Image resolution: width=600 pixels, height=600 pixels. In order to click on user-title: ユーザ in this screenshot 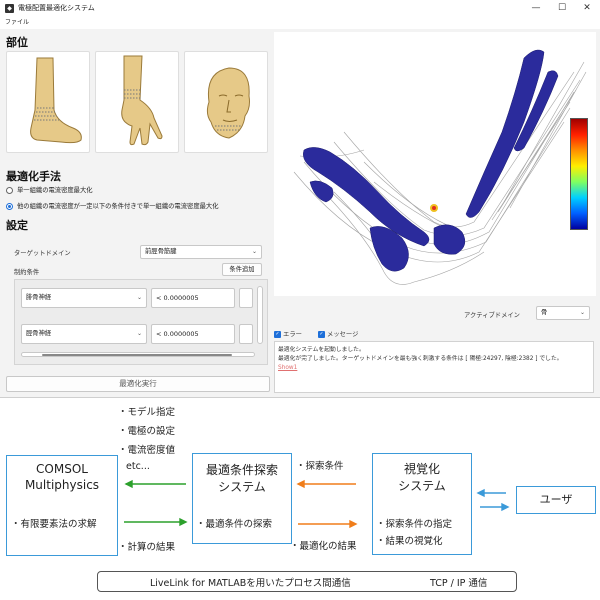, I will do `click(556, 499)`.